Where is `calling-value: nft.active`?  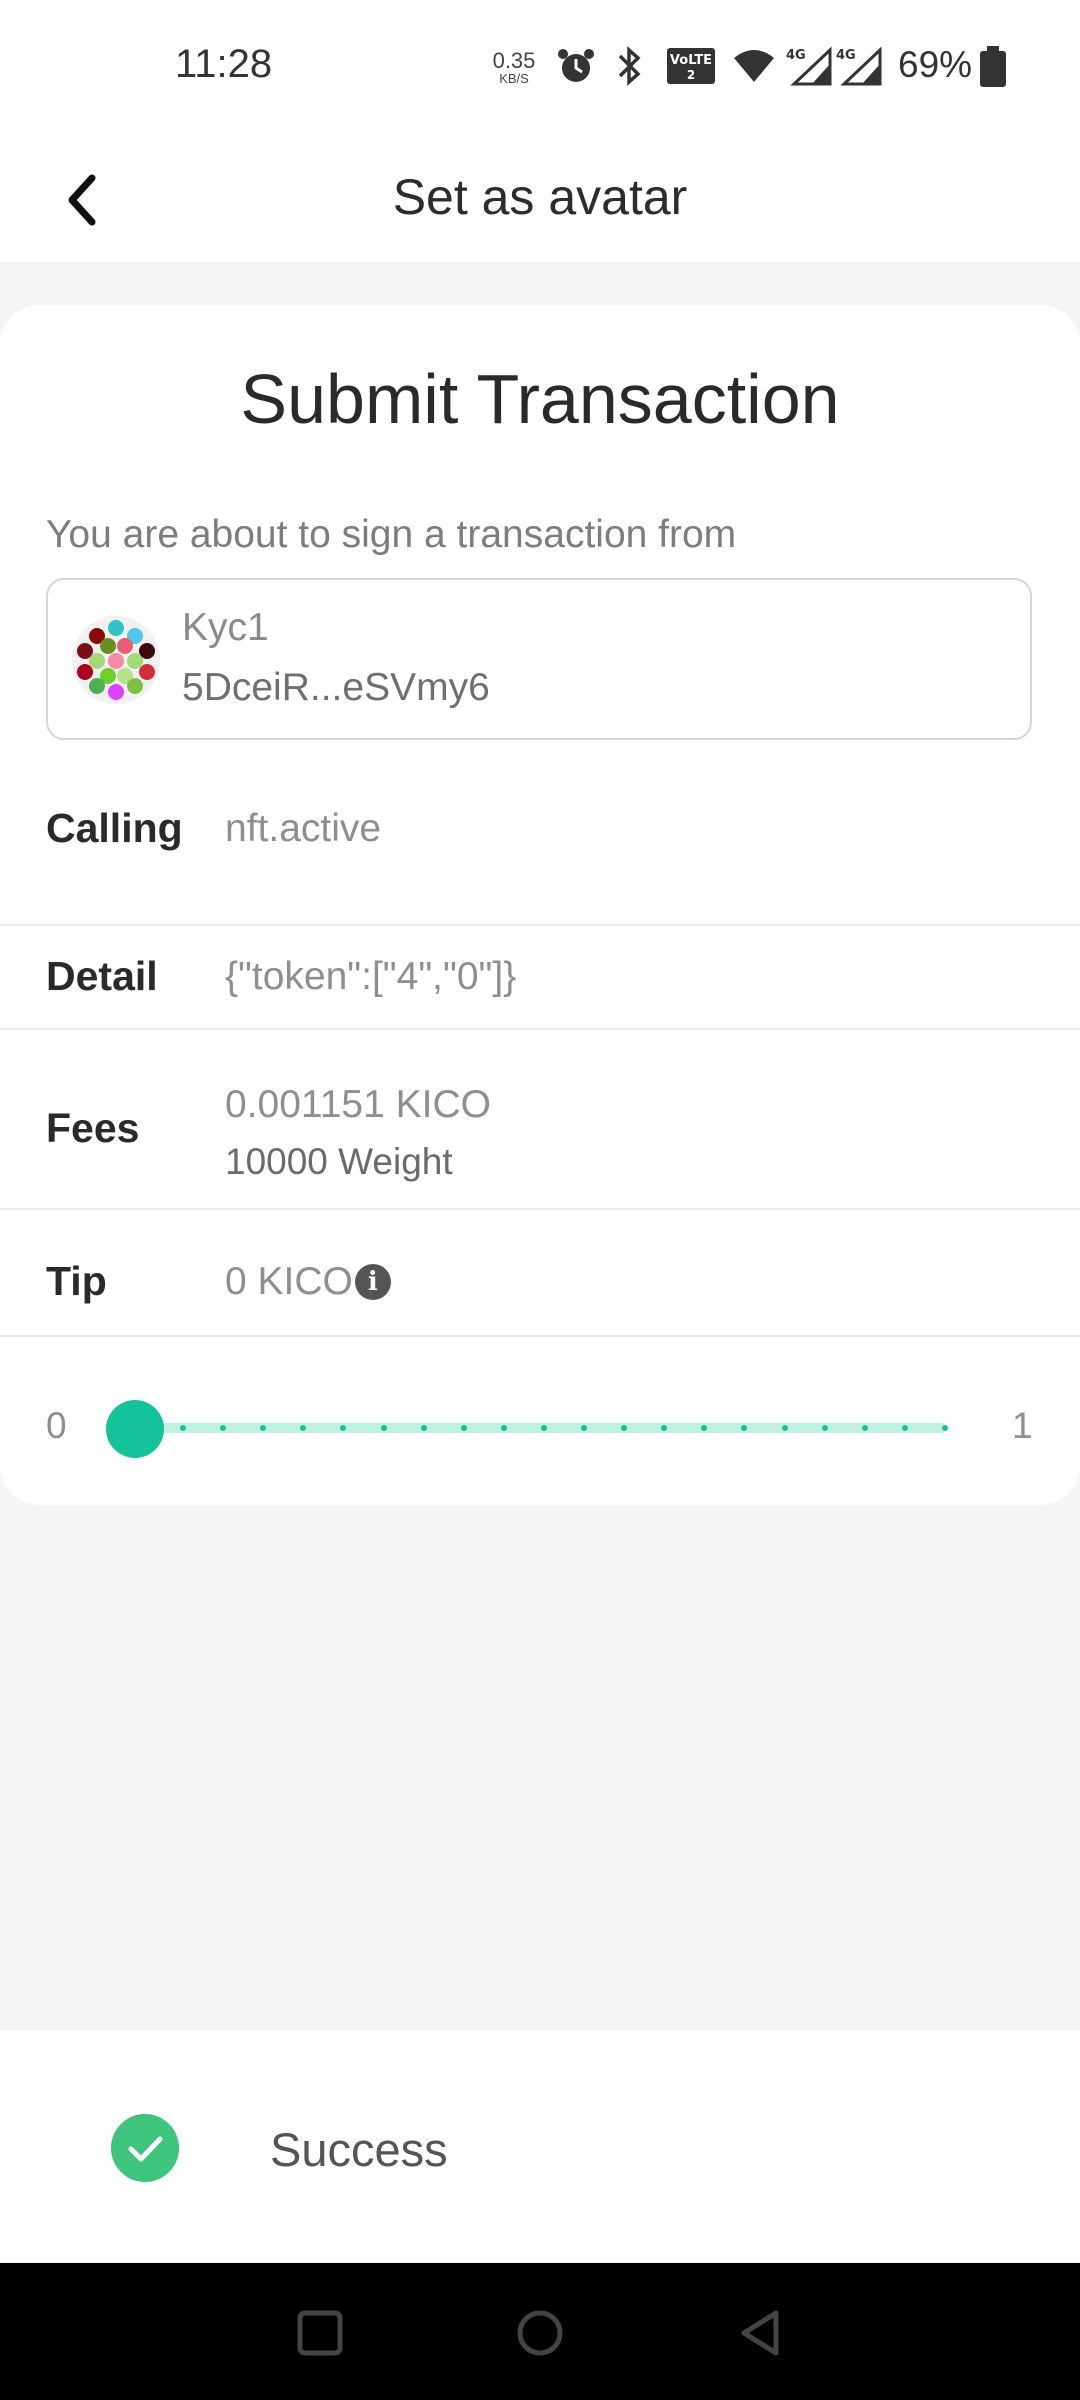
calling-value: nft.active is located at coordinates (303, 828).